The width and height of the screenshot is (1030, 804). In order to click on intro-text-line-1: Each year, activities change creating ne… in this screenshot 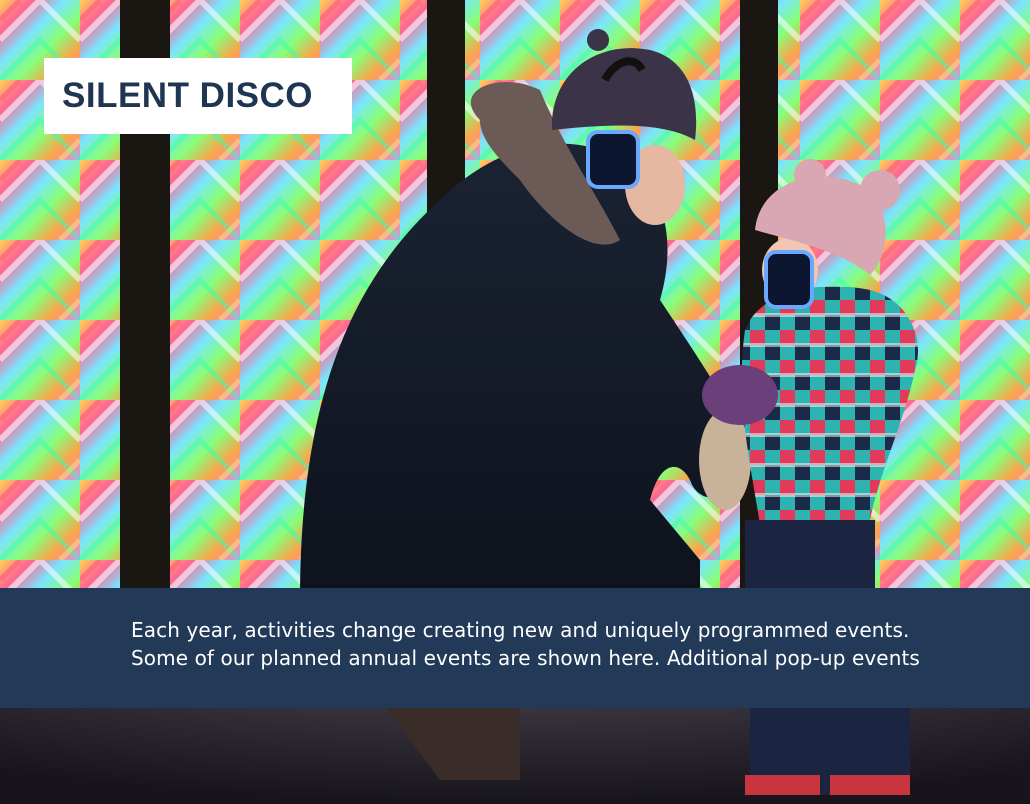, I will do `click(520, 630)`.